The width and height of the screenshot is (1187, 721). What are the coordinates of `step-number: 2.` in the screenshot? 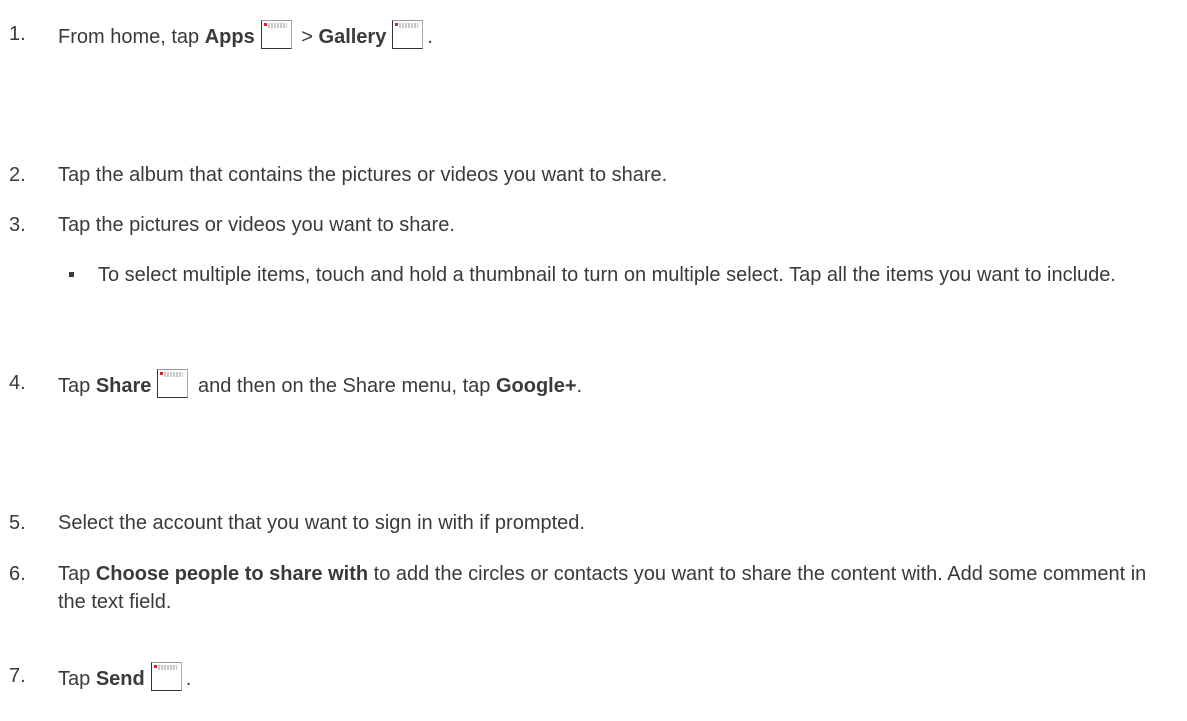 It's located at (17, 175).